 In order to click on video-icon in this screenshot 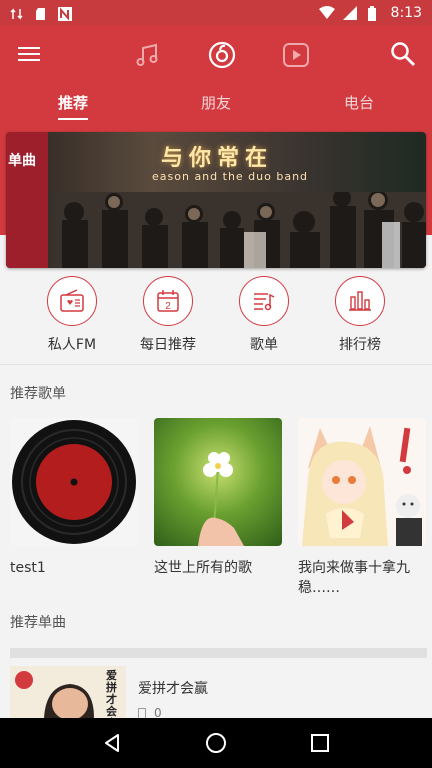, I will do `click(296, 55)`.